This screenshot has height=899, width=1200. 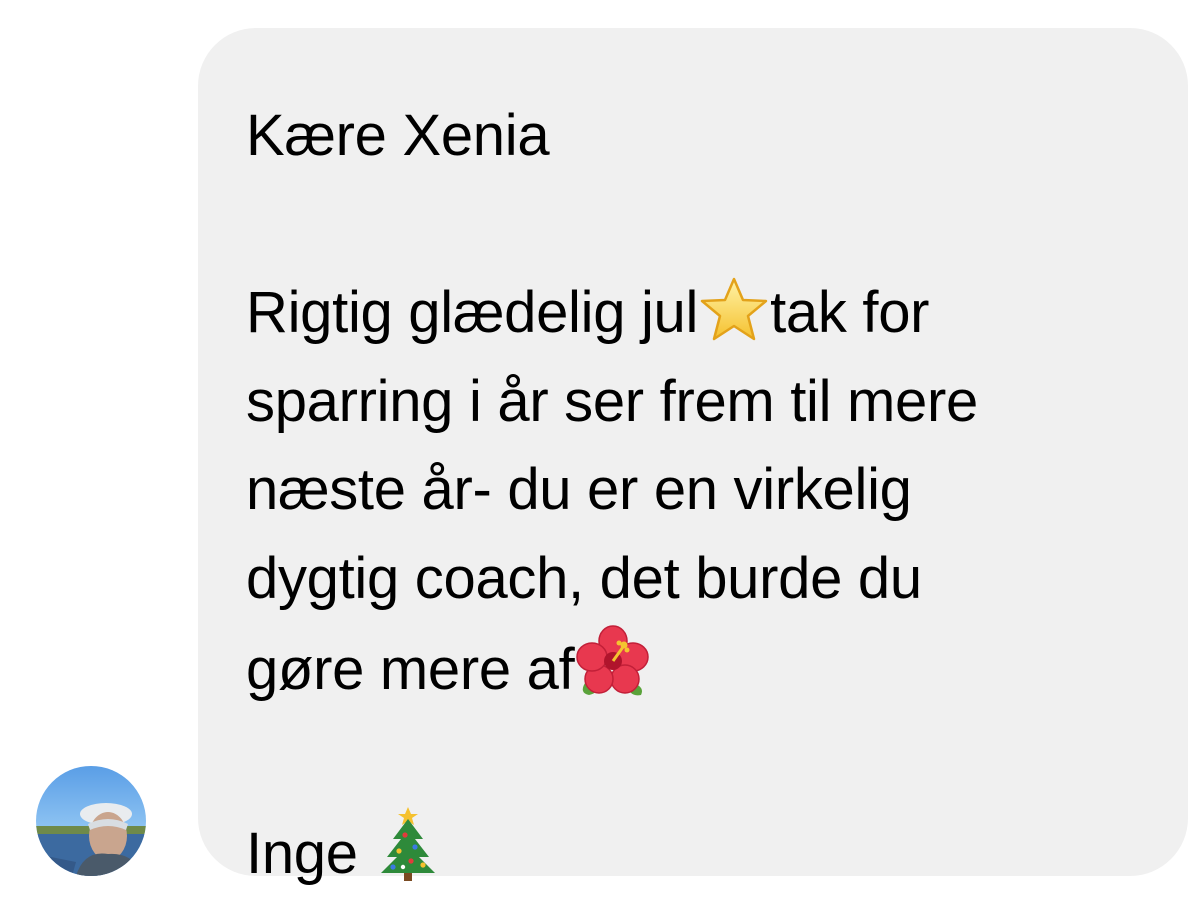 I want to click on message-line-1-text-b: tak for, so click(x=850, y=312).